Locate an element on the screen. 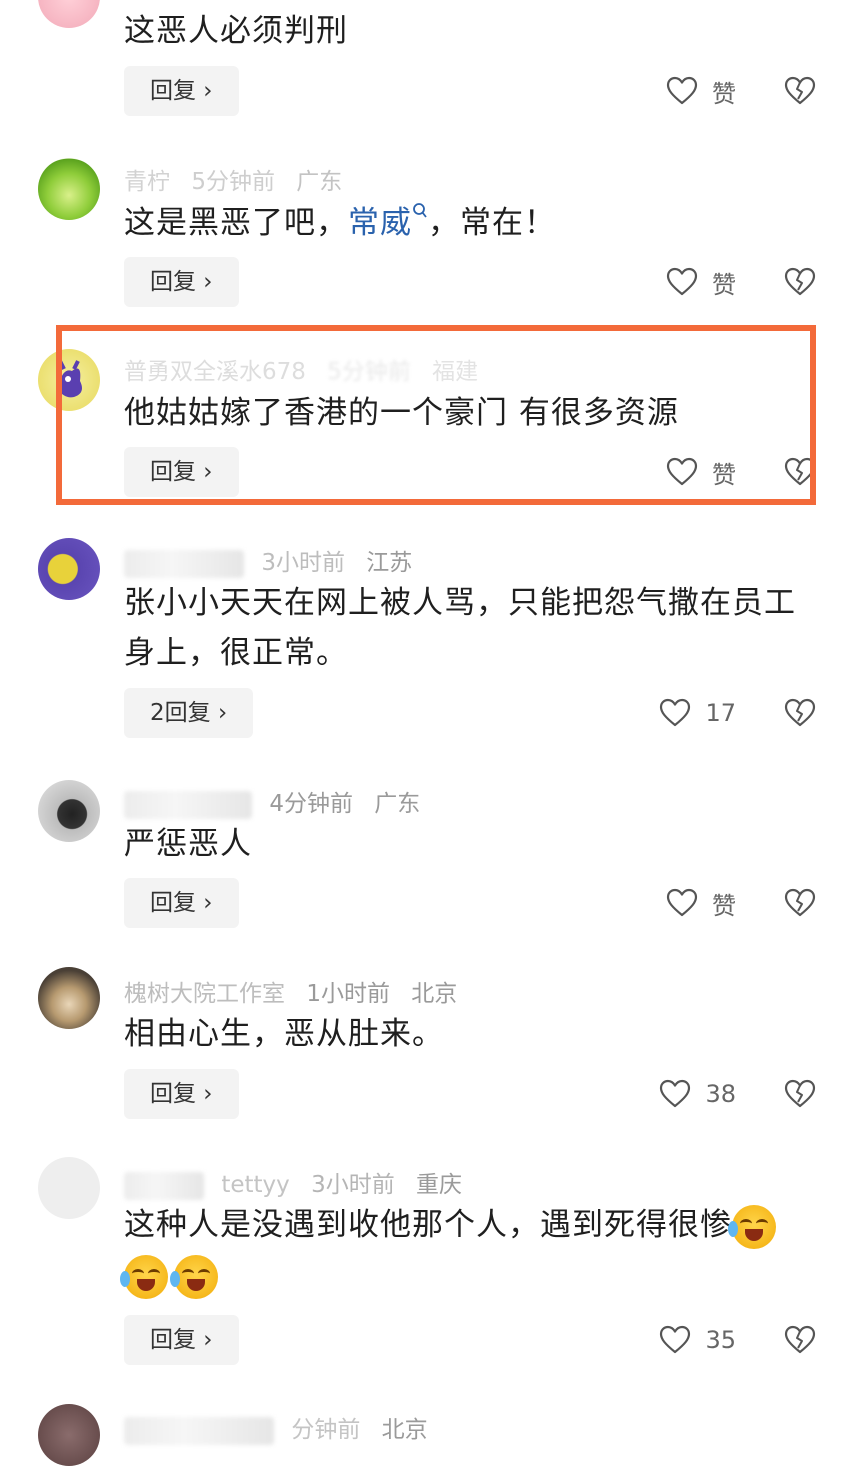  time: 4分钟前 is located at coordinates (311, 804).